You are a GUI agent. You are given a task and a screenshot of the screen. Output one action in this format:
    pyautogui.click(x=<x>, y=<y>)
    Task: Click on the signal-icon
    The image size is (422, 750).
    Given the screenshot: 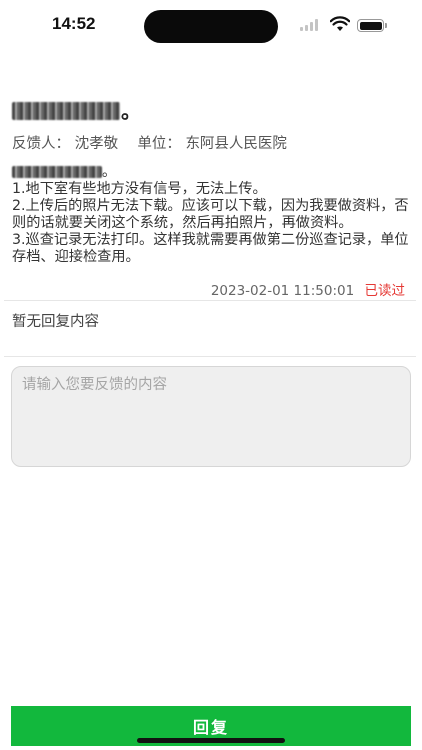 What is the action you would take?
    pyautogui.click(x=311, y=25)
    